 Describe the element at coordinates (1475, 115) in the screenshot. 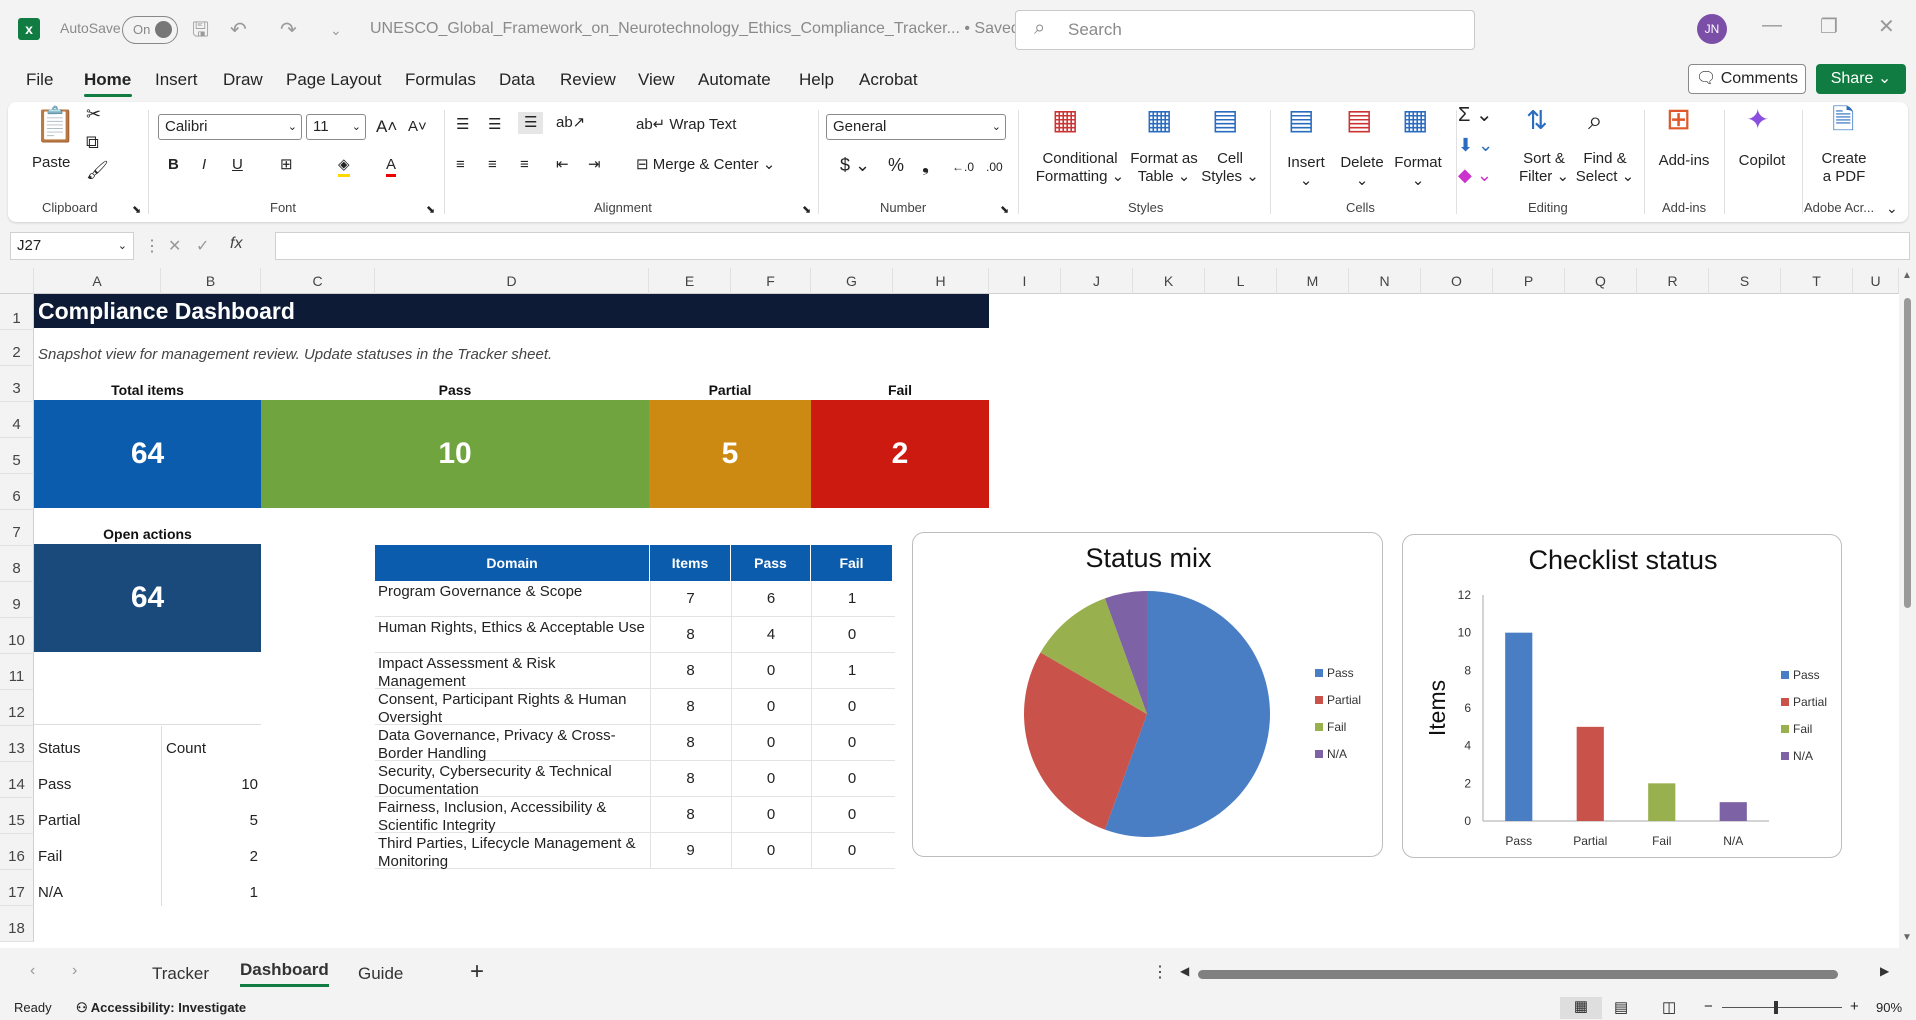

I see `autosum-icon: Σ ⌄` at that location.